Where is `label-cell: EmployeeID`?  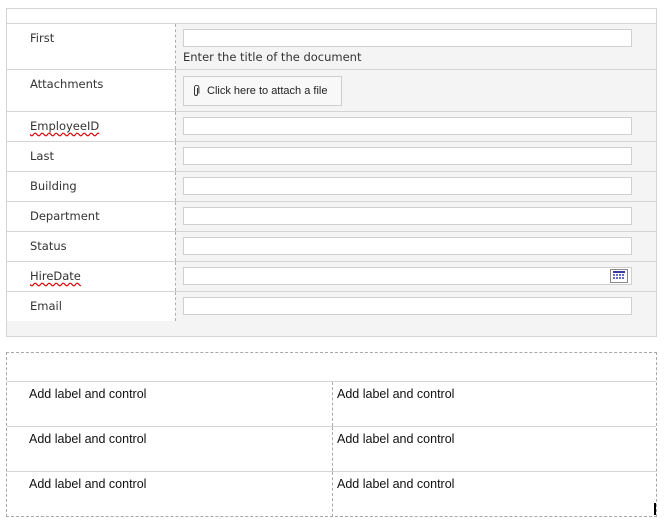 label-cell: EmployeeID is located at coordinates (91, 126).